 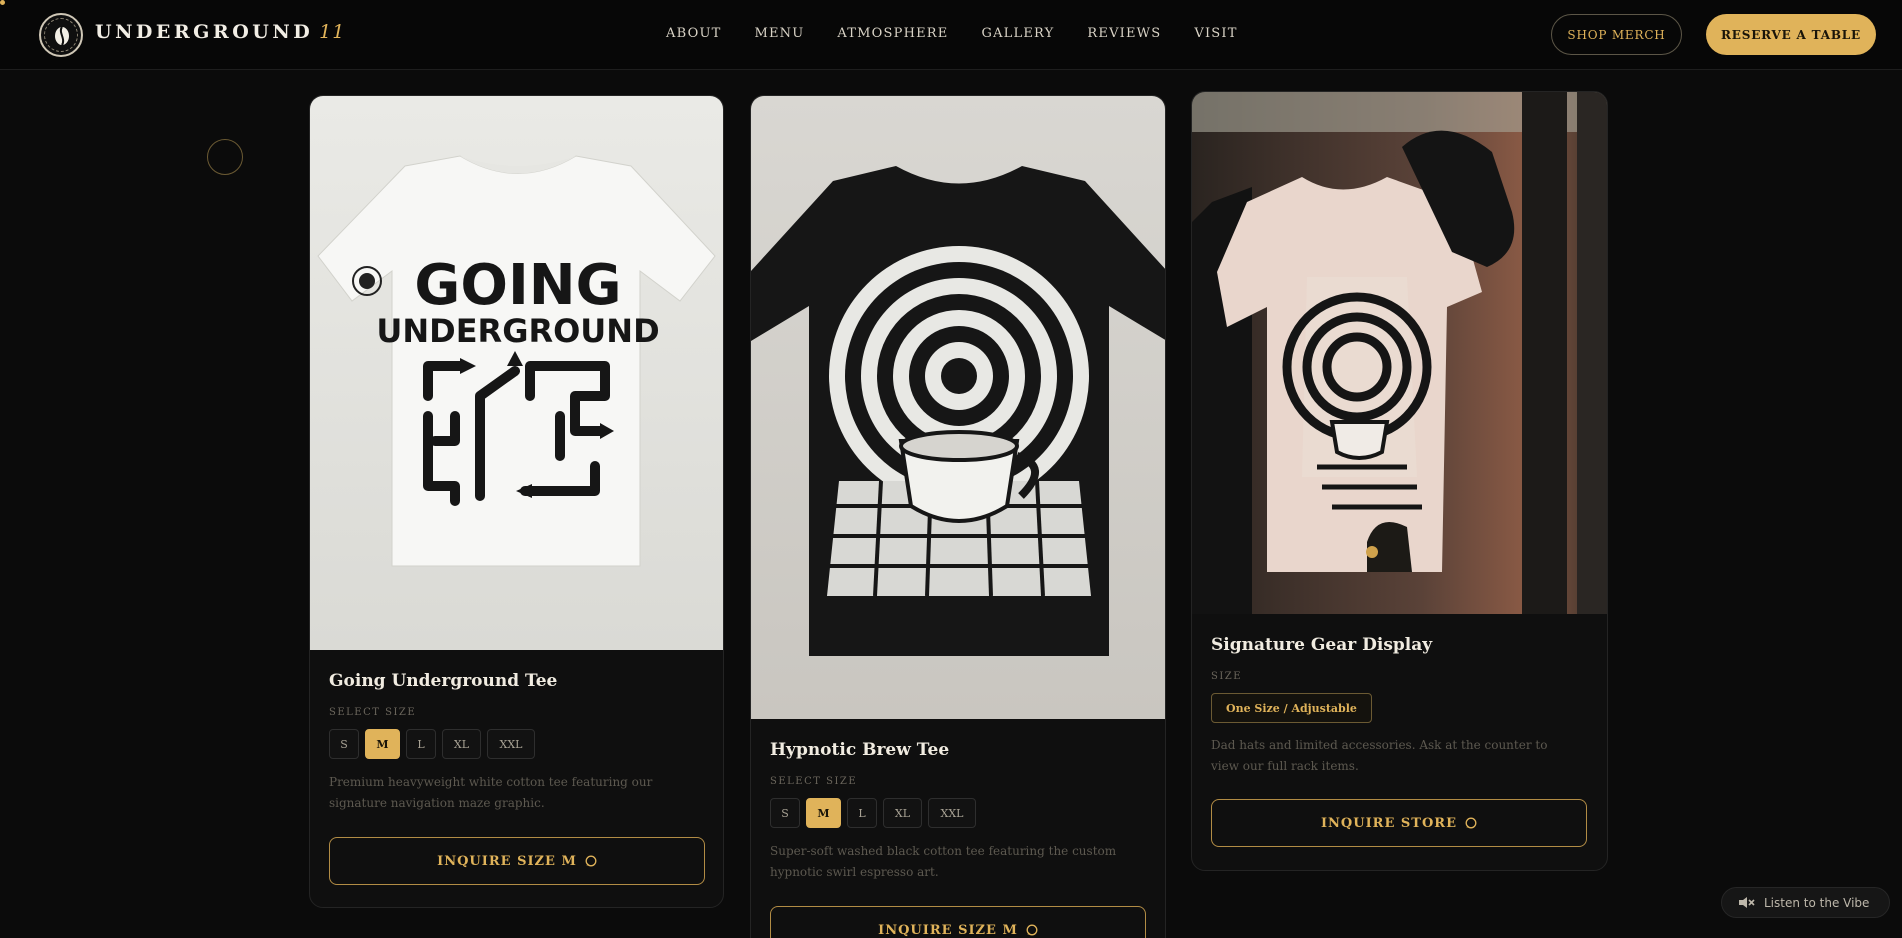 I want to click on brand-number: 11, so click(x=332, y=32).